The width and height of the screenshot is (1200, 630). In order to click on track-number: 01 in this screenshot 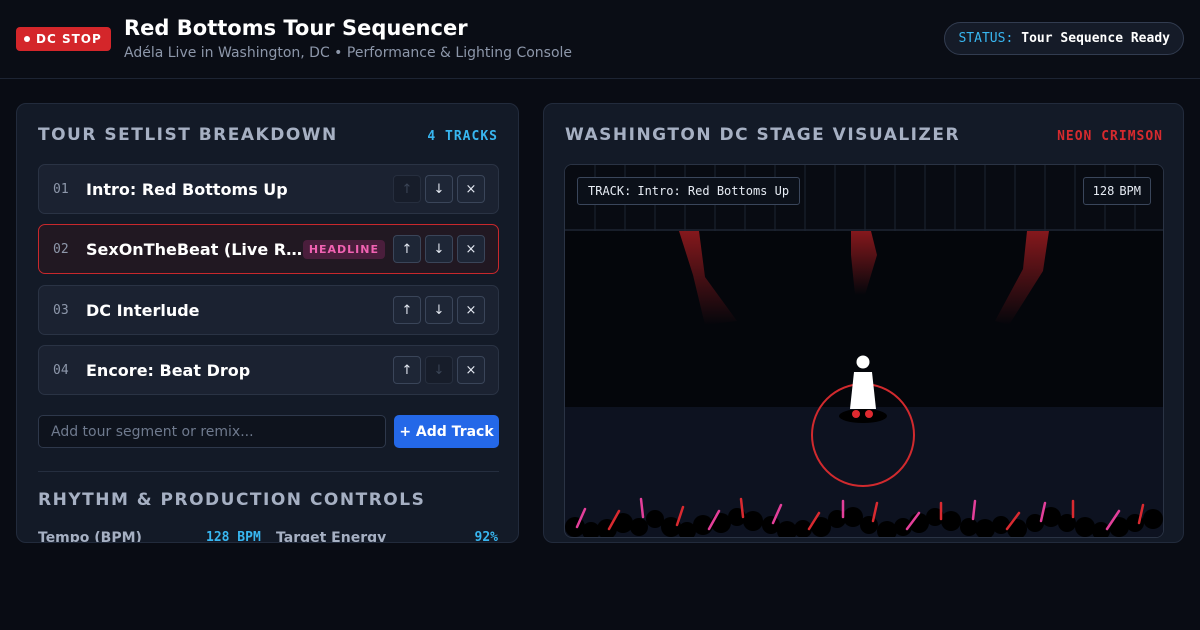, I will do `click(61, 189)`.